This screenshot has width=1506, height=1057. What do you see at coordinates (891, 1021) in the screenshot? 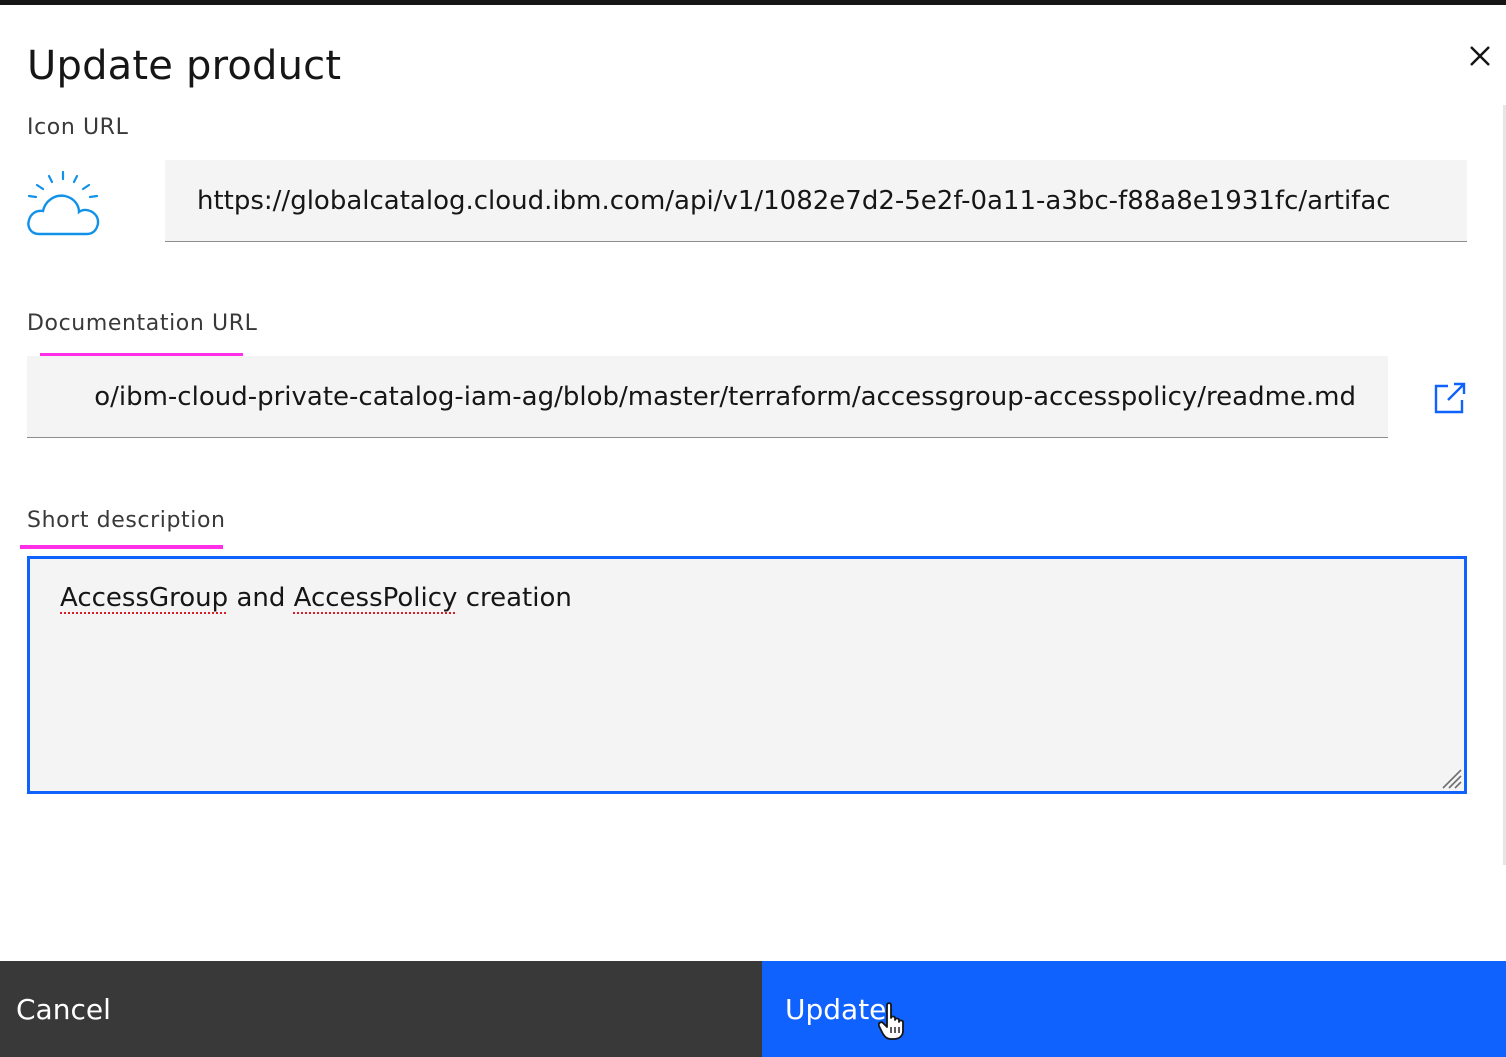
I see `hand-cursor-icon` at bounding box center [891, 1021].